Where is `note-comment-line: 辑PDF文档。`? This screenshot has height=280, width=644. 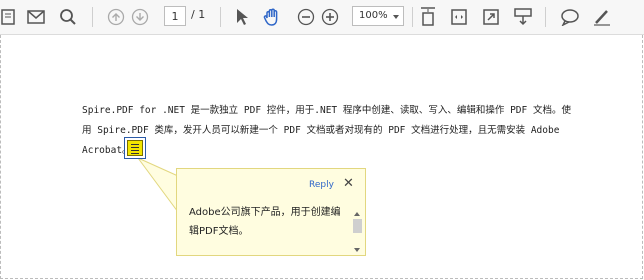 note-comment-line: 辑PDF文档。 is located at coordinates (219, 231).